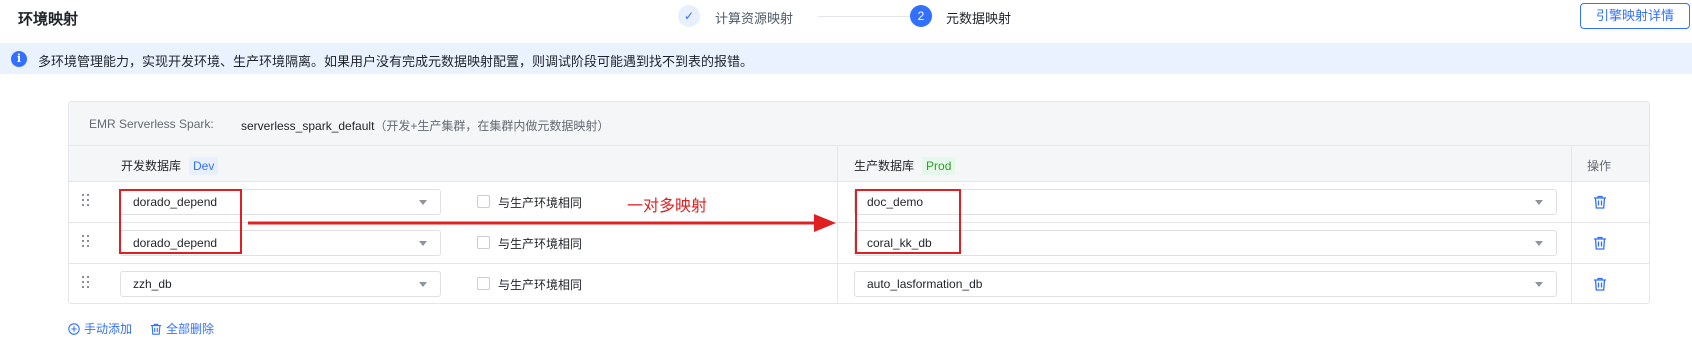  Describe the element at coordinates (280, 284) in the screenshot. I see `dev-database-select: zzh_db` at that location.